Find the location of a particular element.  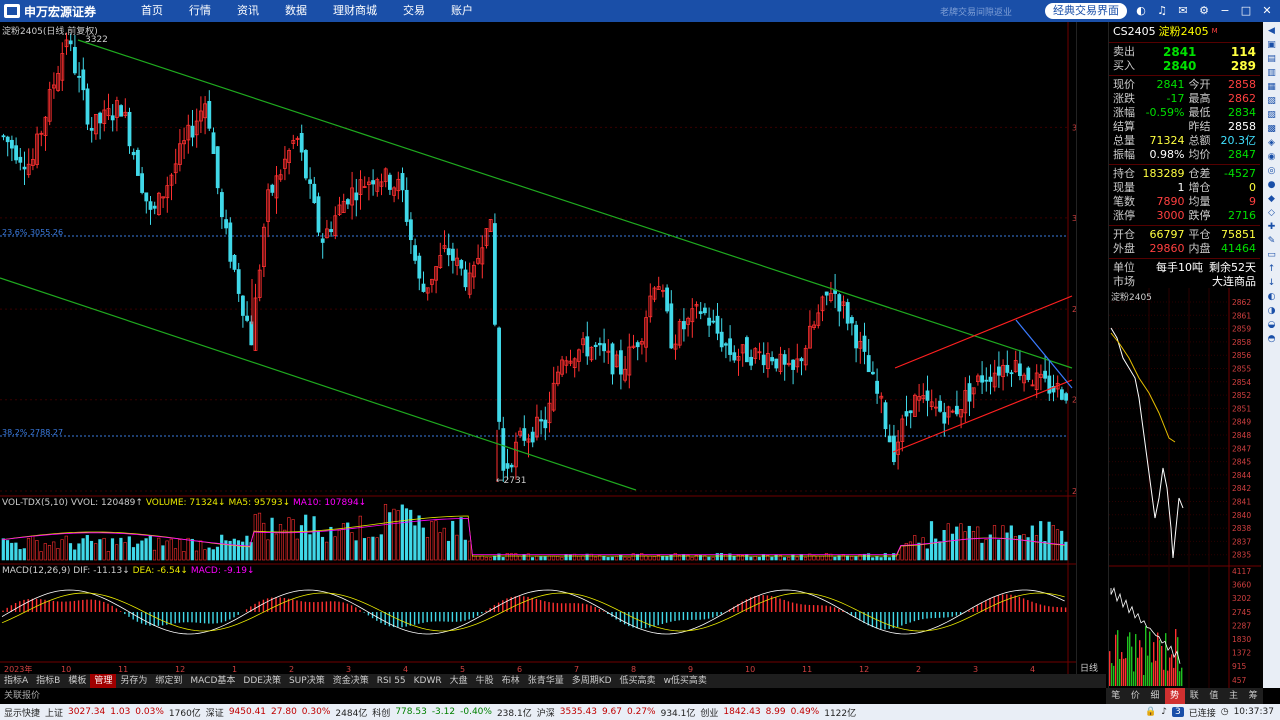

toolbar-icon: ◐ is located at coordinates (1272, 297).